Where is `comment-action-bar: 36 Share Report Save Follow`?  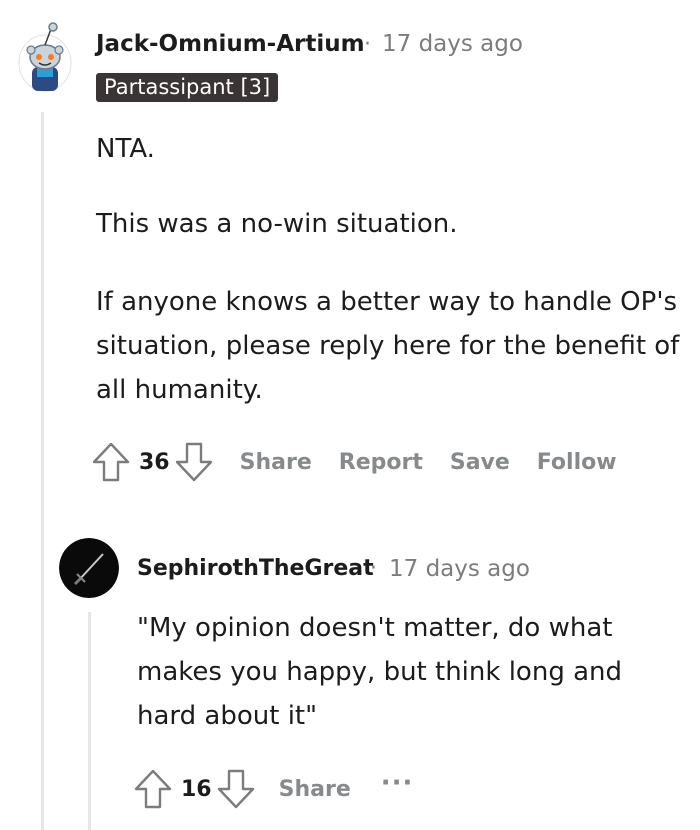 comment-action-bar: 36 Share Report Save Follow is located at coordinates (354, 462).